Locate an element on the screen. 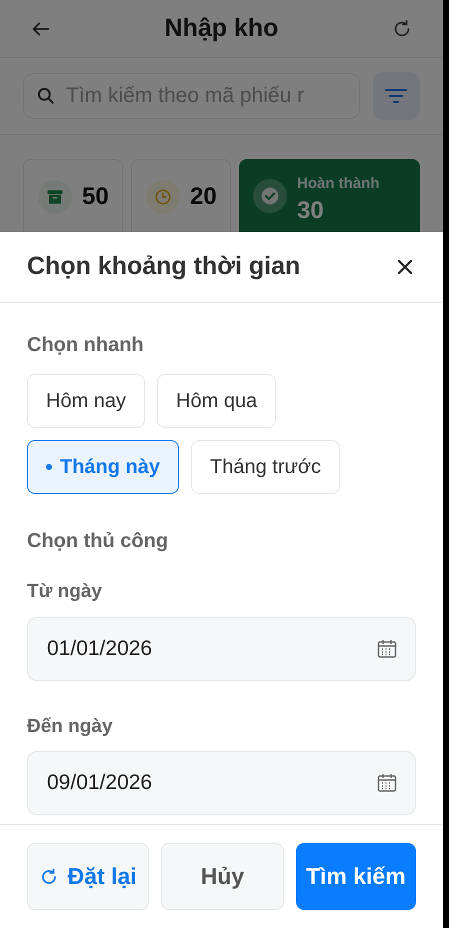 Image resolution: width=449 pixels, height=928 pixels. stat-value: 20 is located at coordinates (203, 197).